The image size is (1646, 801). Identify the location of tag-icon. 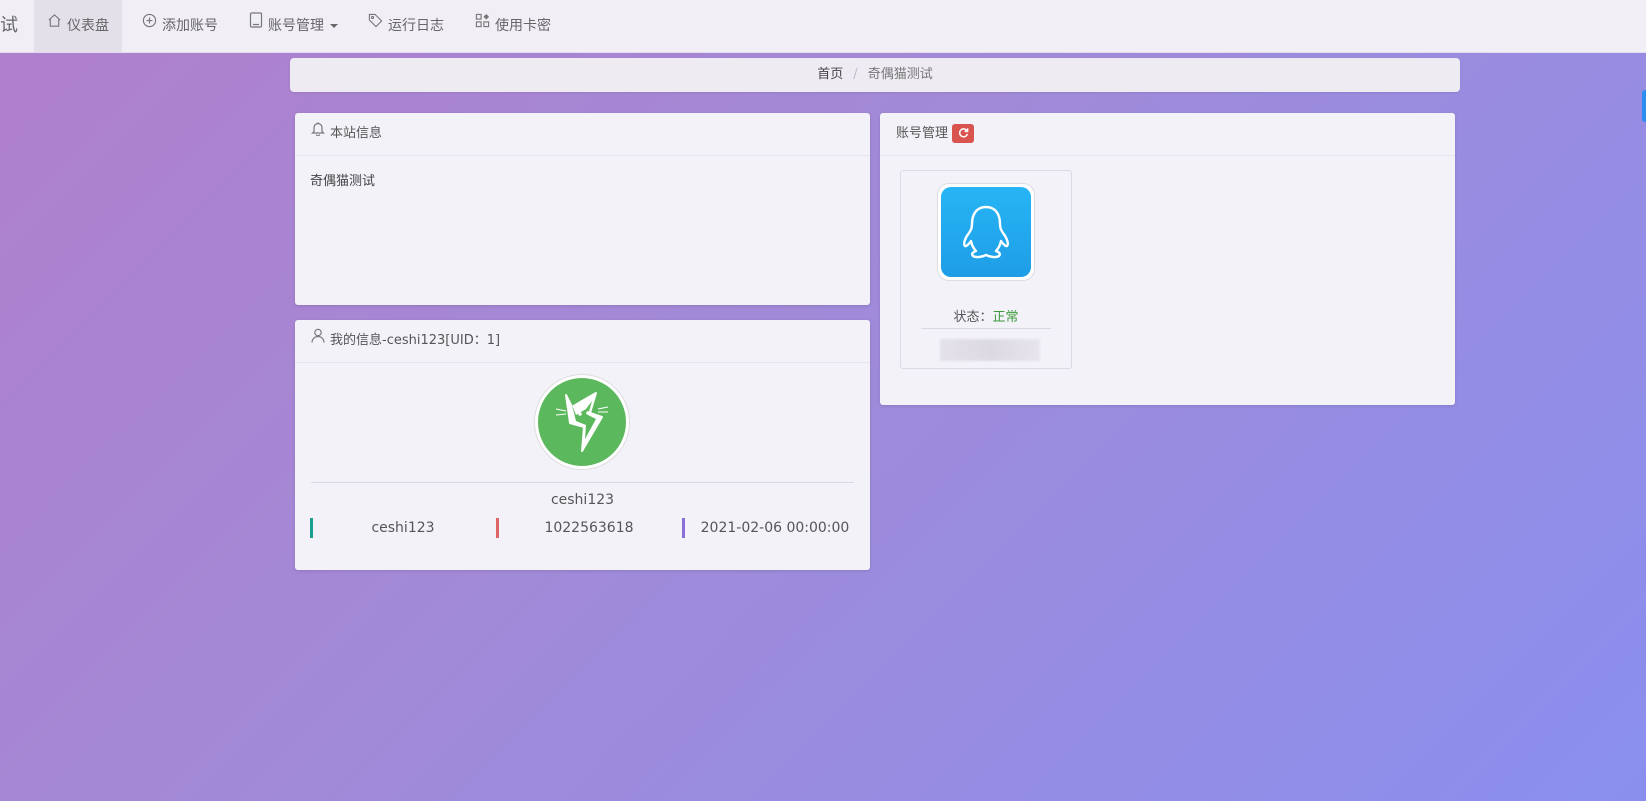
(375, 25).